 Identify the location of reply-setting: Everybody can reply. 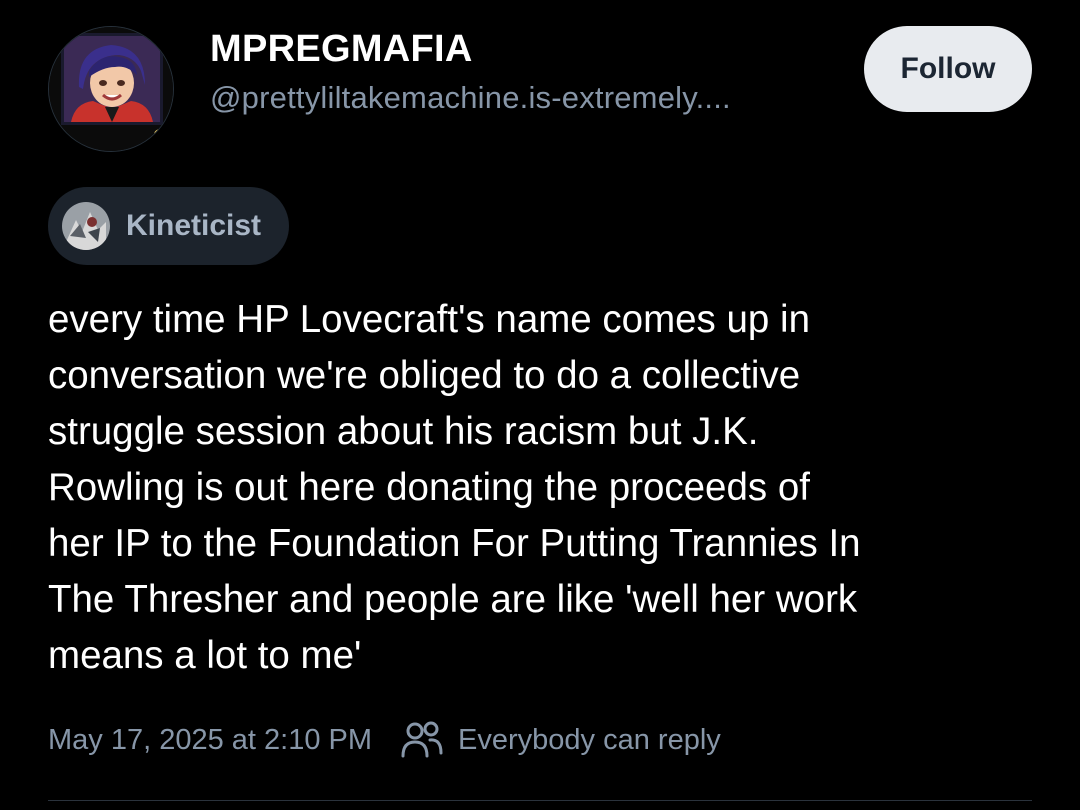
(560, 740).